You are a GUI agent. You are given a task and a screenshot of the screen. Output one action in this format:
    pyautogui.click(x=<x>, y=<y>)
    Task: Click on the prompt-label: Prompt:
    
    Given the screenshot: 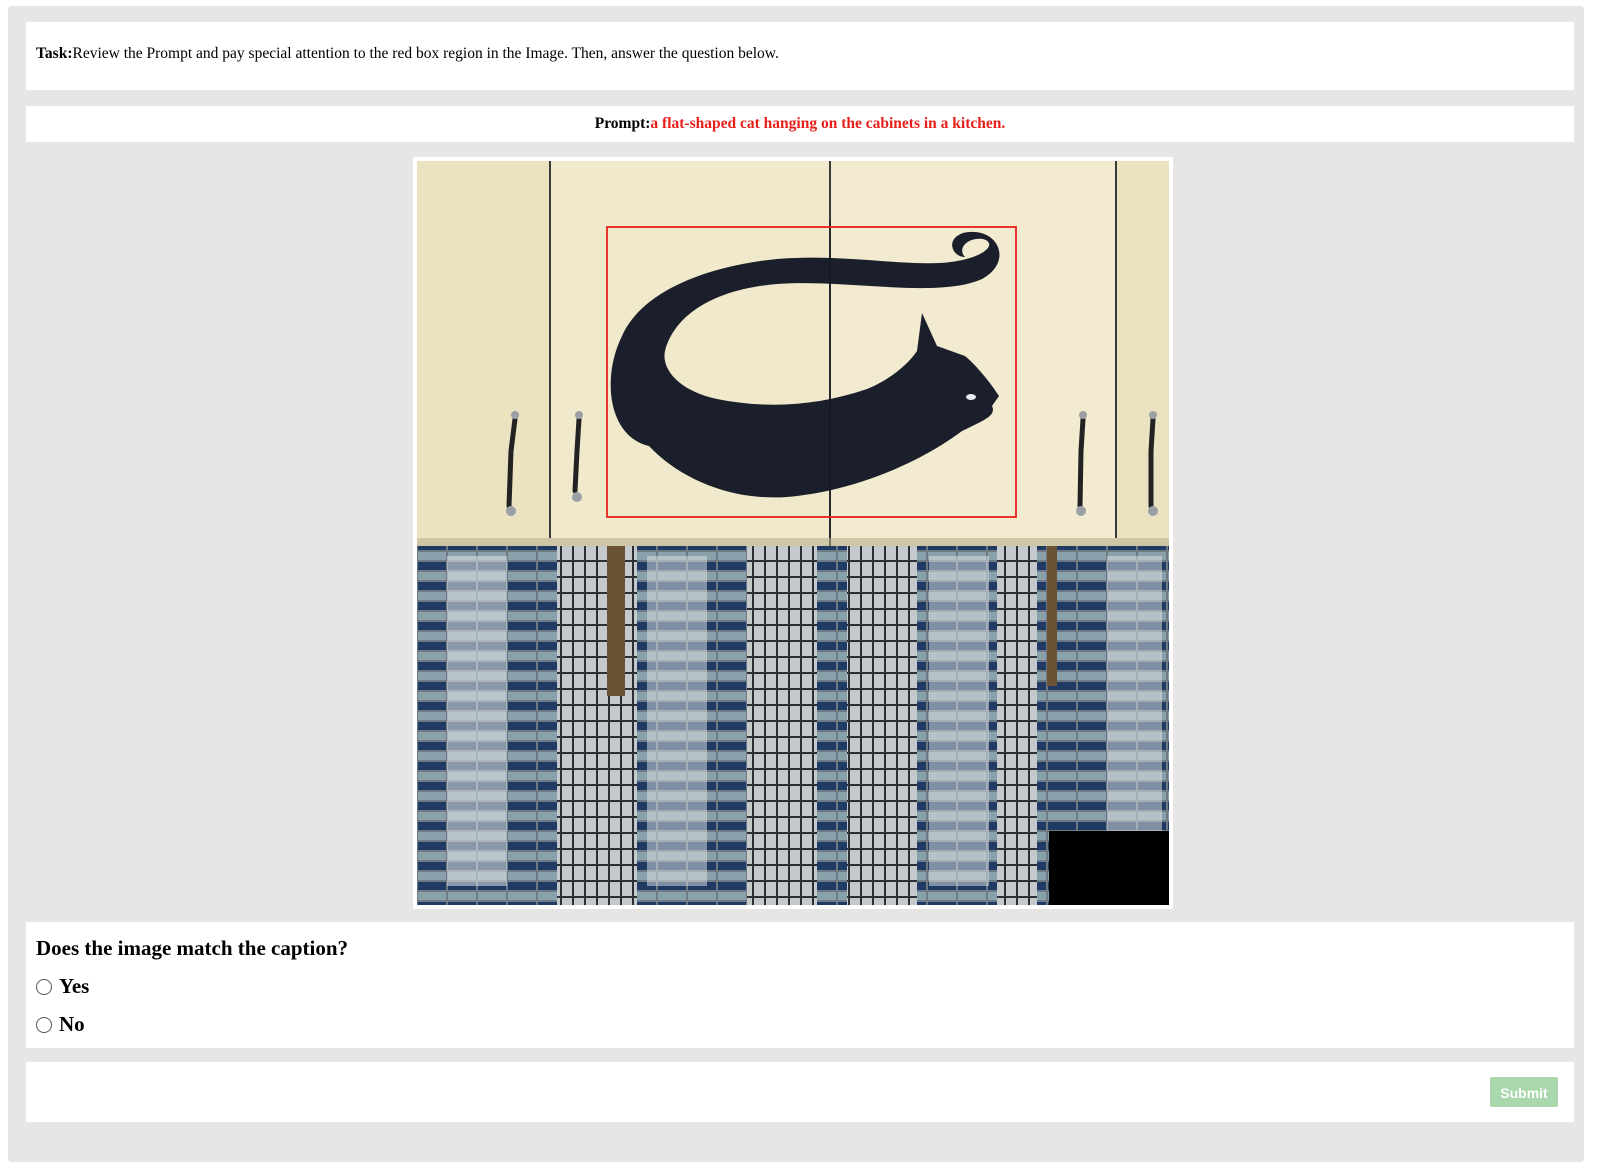 What is the action you would take?
    pyautogui.click(x=622, y=123)
    